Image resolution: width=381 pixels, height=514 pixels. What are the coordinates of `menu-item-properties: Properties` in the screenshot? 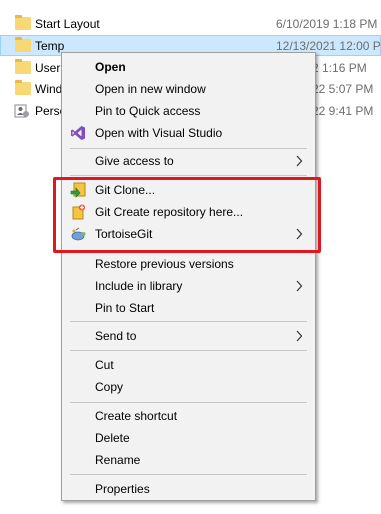 It's located at (188, 489).